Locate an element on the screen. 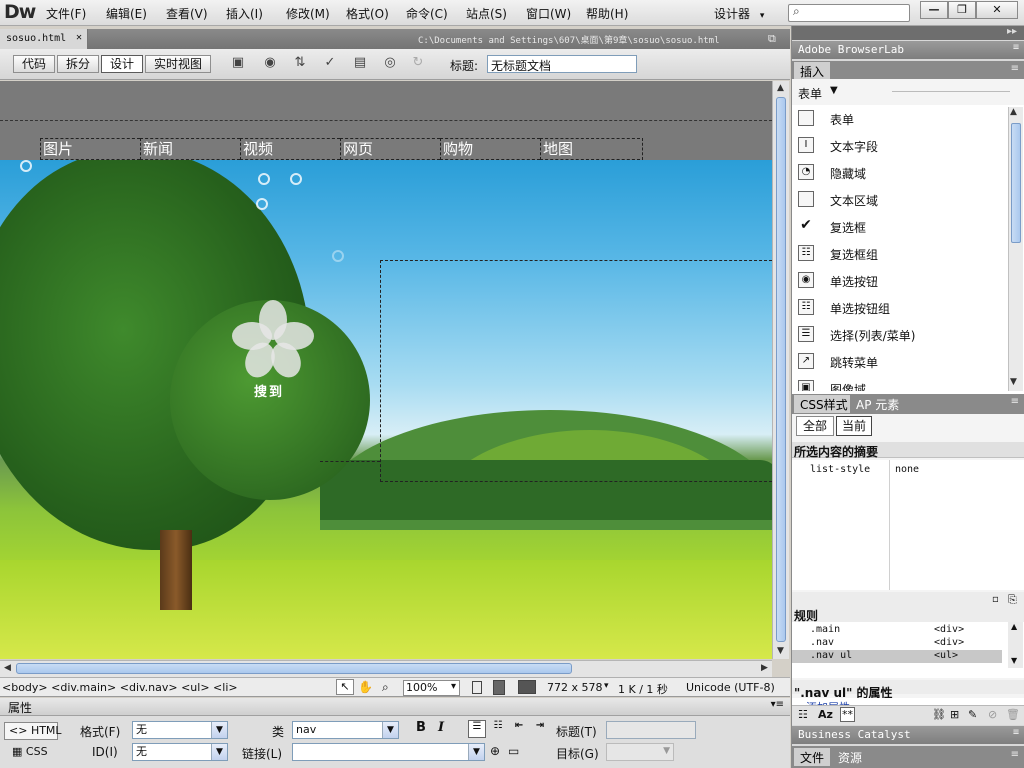 This screenshot has height=768, width=1024. ordered-list-icon: ☷ is located at coordinates (498, 729).